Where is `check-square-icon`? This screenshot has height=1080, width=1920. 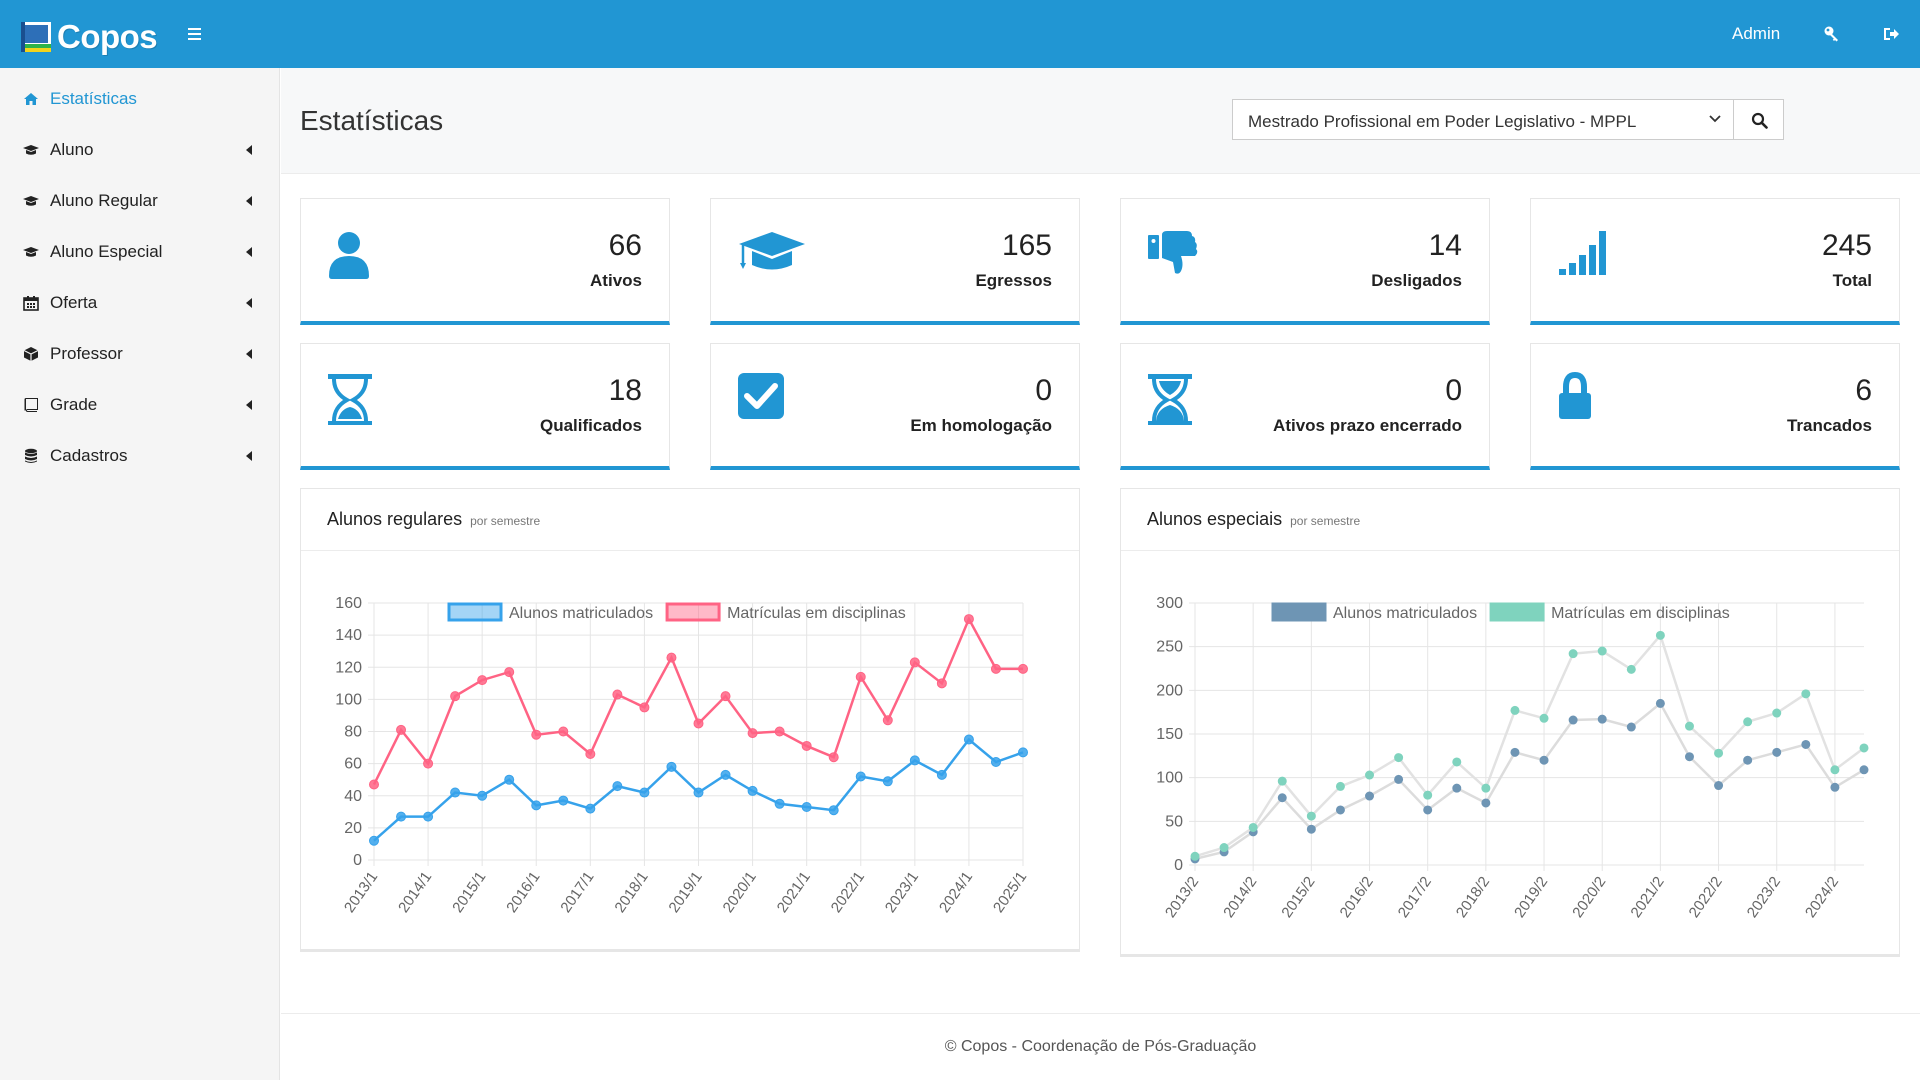 check-square-icon is located at coordinates (761, 396).